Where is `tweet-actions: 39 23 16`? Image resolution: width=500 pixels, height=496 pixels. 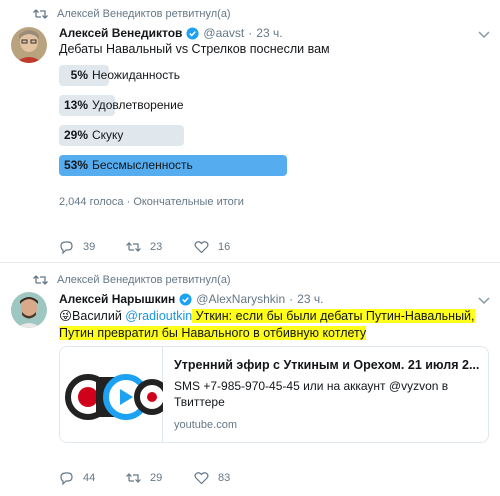 tweet-actions: 39 23 16 is located at coordinates (209, 248).